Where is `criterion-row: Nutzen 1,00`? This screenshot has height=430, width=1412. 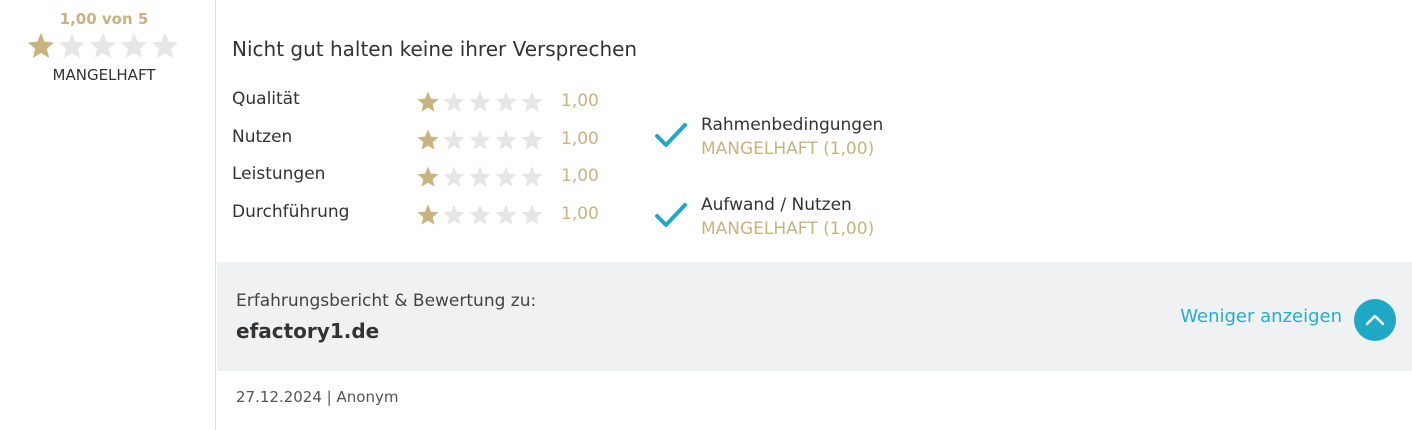 criterion-row: Nutzen 1,00 is located at coordinates (432, 146).